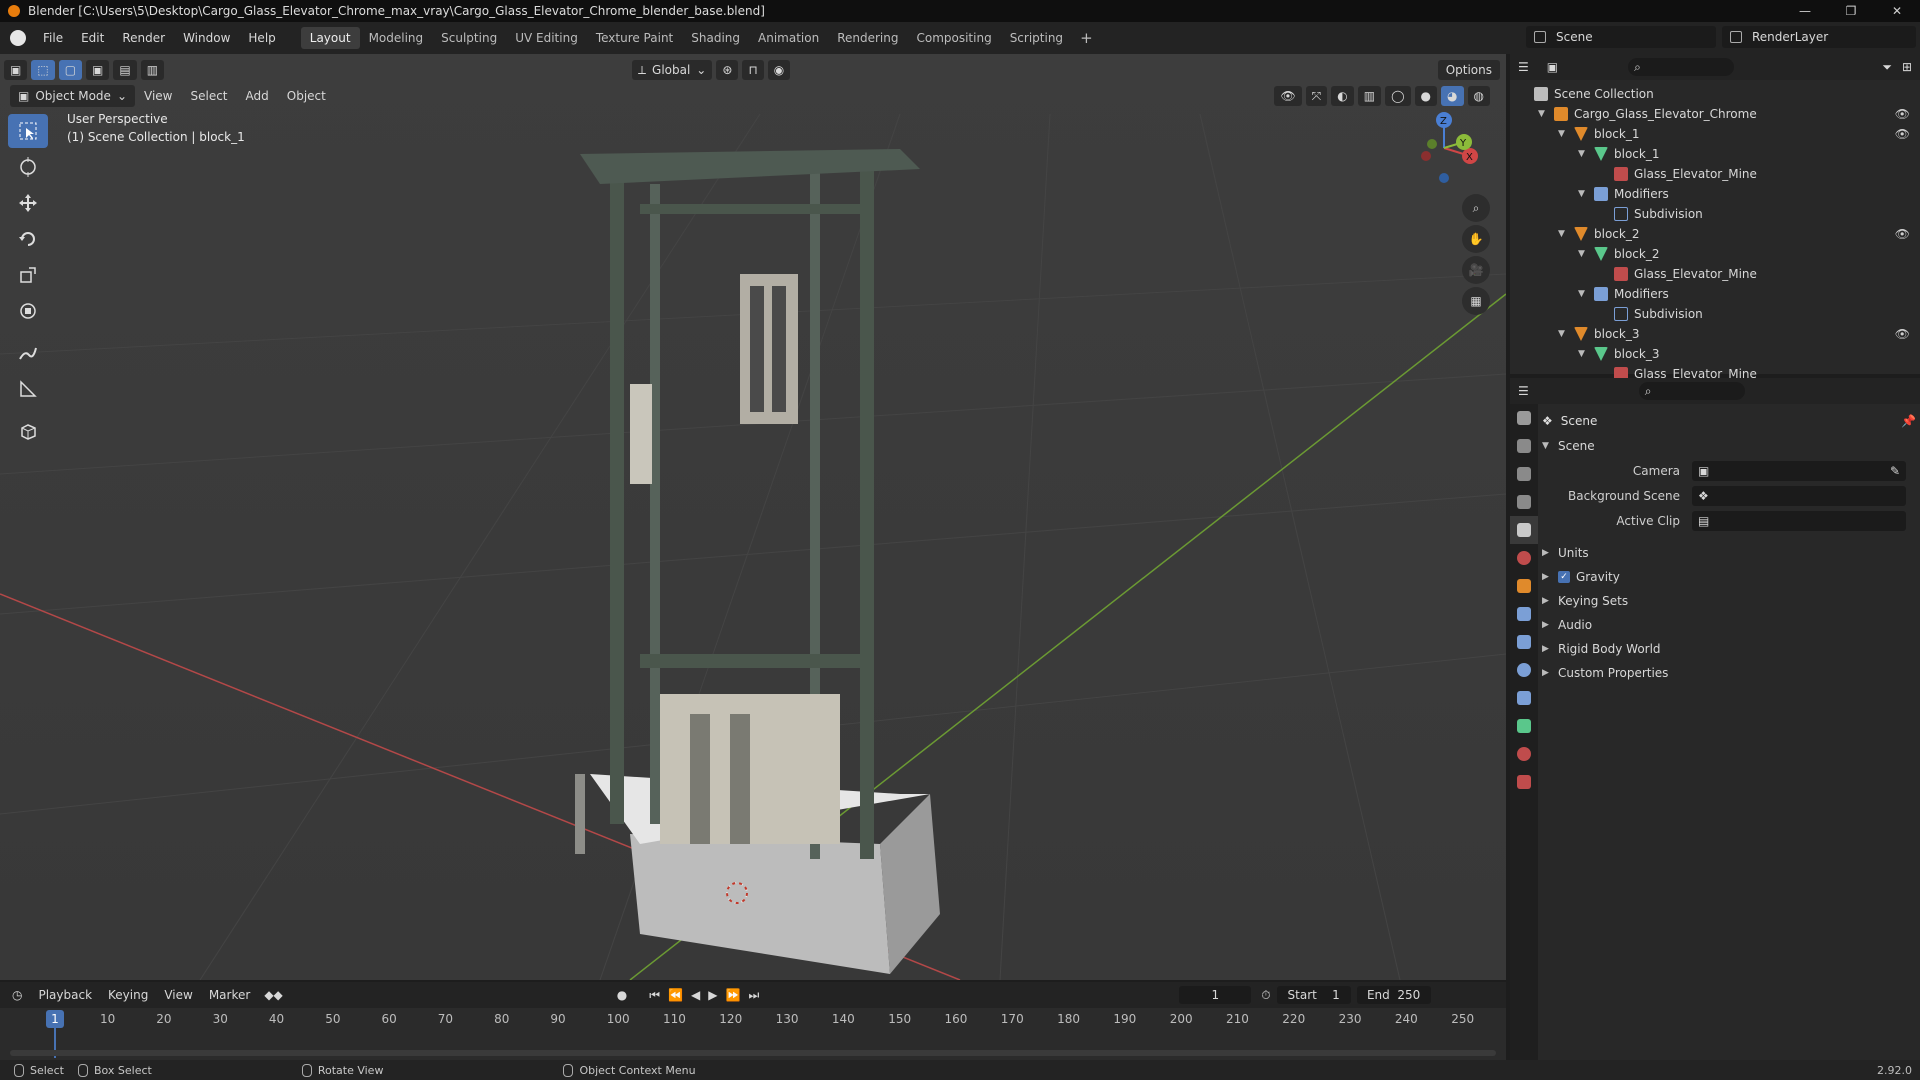 This screenshot has height=1080, width=1920. I want to click on tab-data, so click(1524, 726).